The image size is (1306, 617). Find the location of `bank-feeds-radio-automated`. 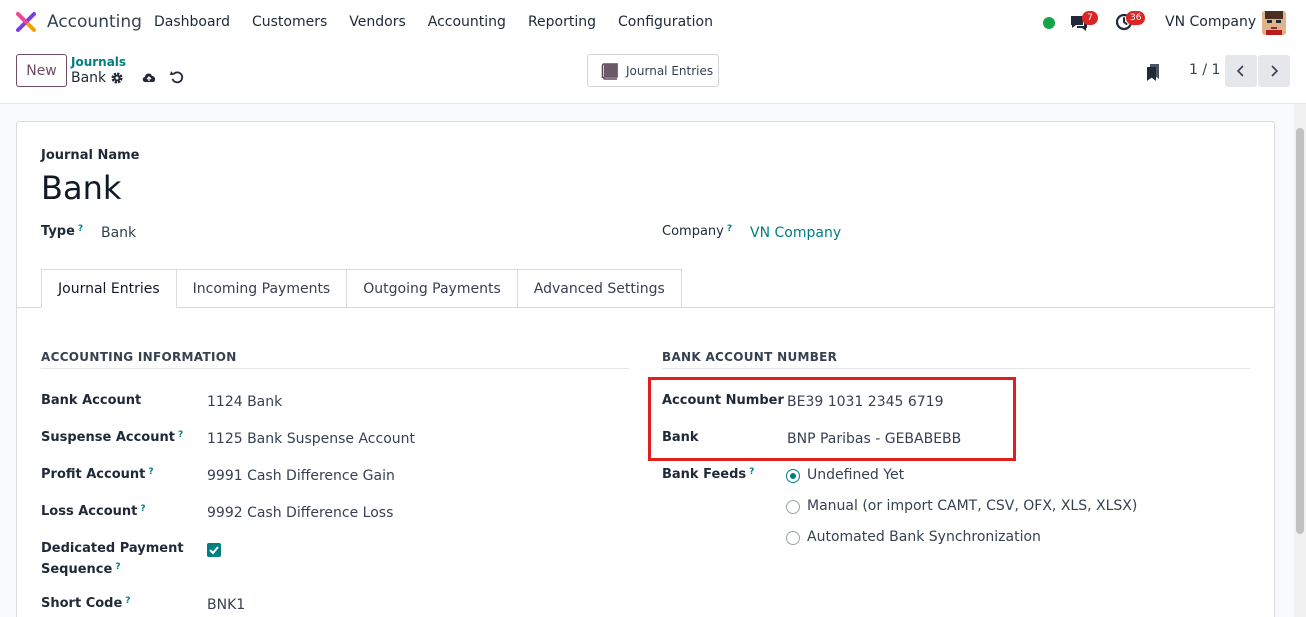

bank-feeds-radio-automated is located at coordinates (793, 538).